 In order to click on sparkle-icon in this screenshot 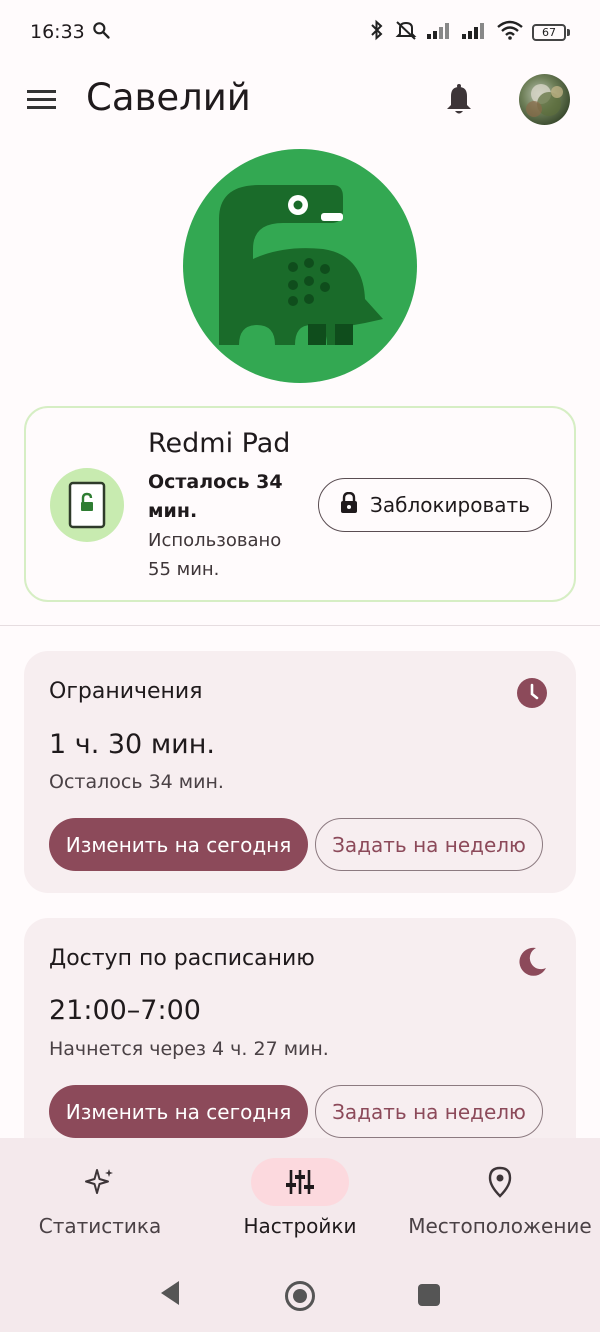, I will do `click(100, 1182)`.